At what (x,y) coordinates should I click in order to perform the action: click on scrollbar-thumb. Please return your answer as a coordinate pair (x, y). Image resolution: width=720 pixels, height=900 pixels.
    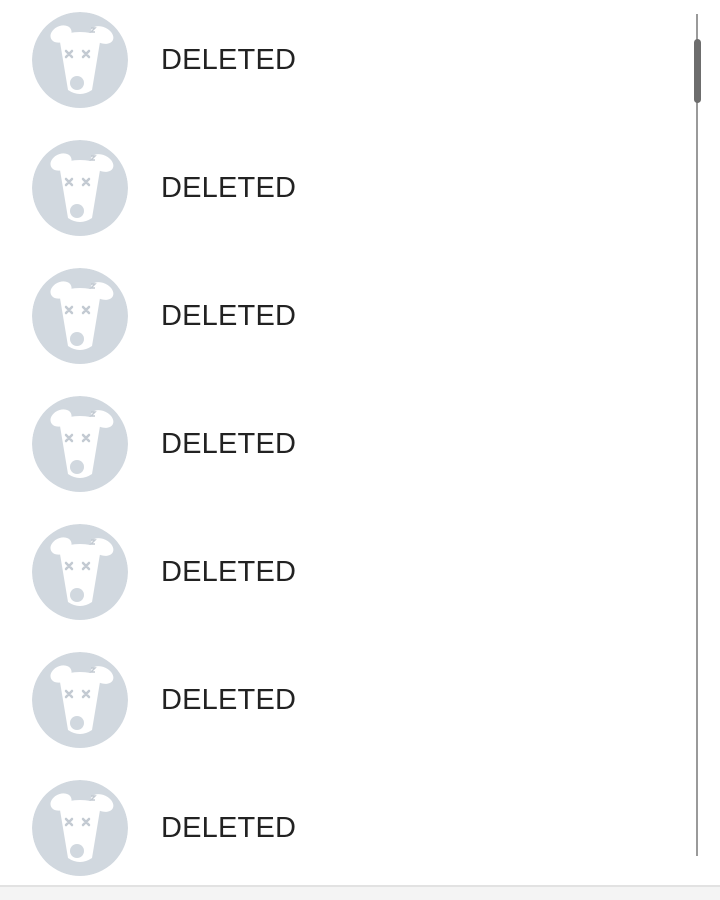
    Looking at the image, I should click on (697, 71).